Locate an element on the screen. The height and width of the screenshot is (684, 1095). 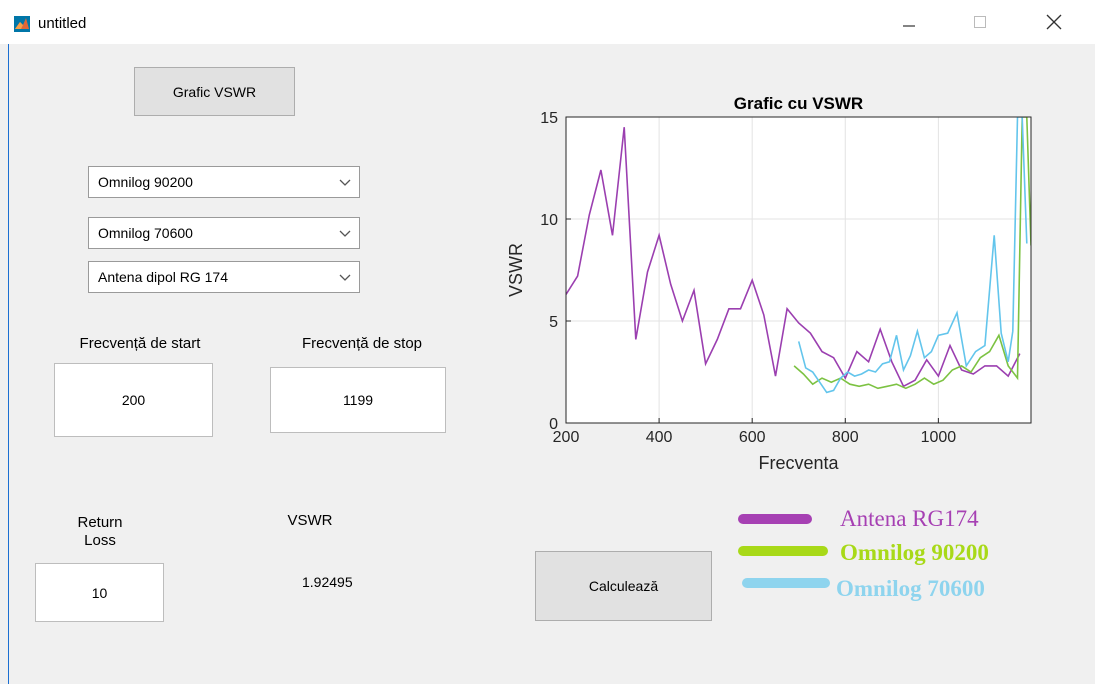
dropdown-3: Antena dipol RG 174 is located at coordinates (224, 277).